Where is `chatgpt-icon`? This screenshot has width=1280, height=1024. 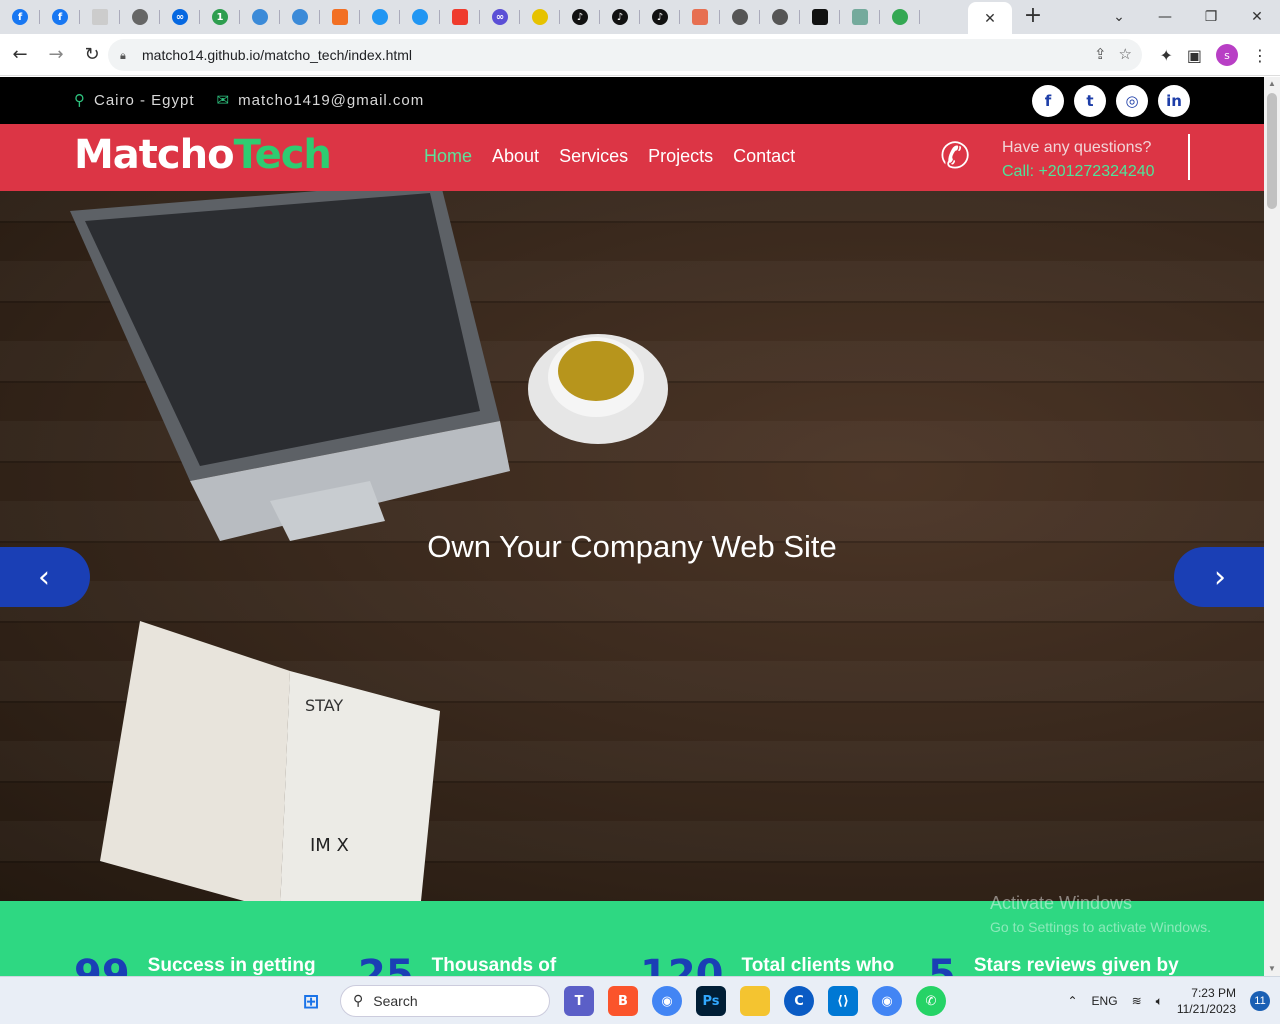
chatgpt-icon is located at coordinates (860, 17).